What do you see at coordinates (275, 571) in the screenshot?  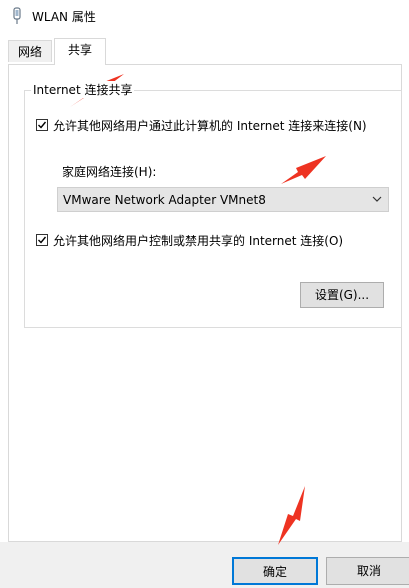 I see `ok-button: 确定` at bounding box center [275, 571].